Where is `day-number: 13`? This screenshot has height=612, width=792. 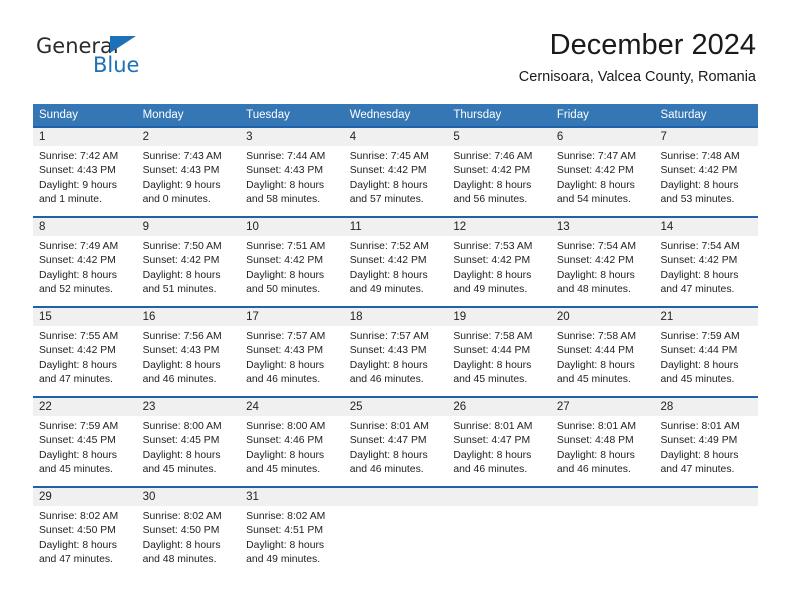
day-number: 13 is located at coordinates (602, 227).